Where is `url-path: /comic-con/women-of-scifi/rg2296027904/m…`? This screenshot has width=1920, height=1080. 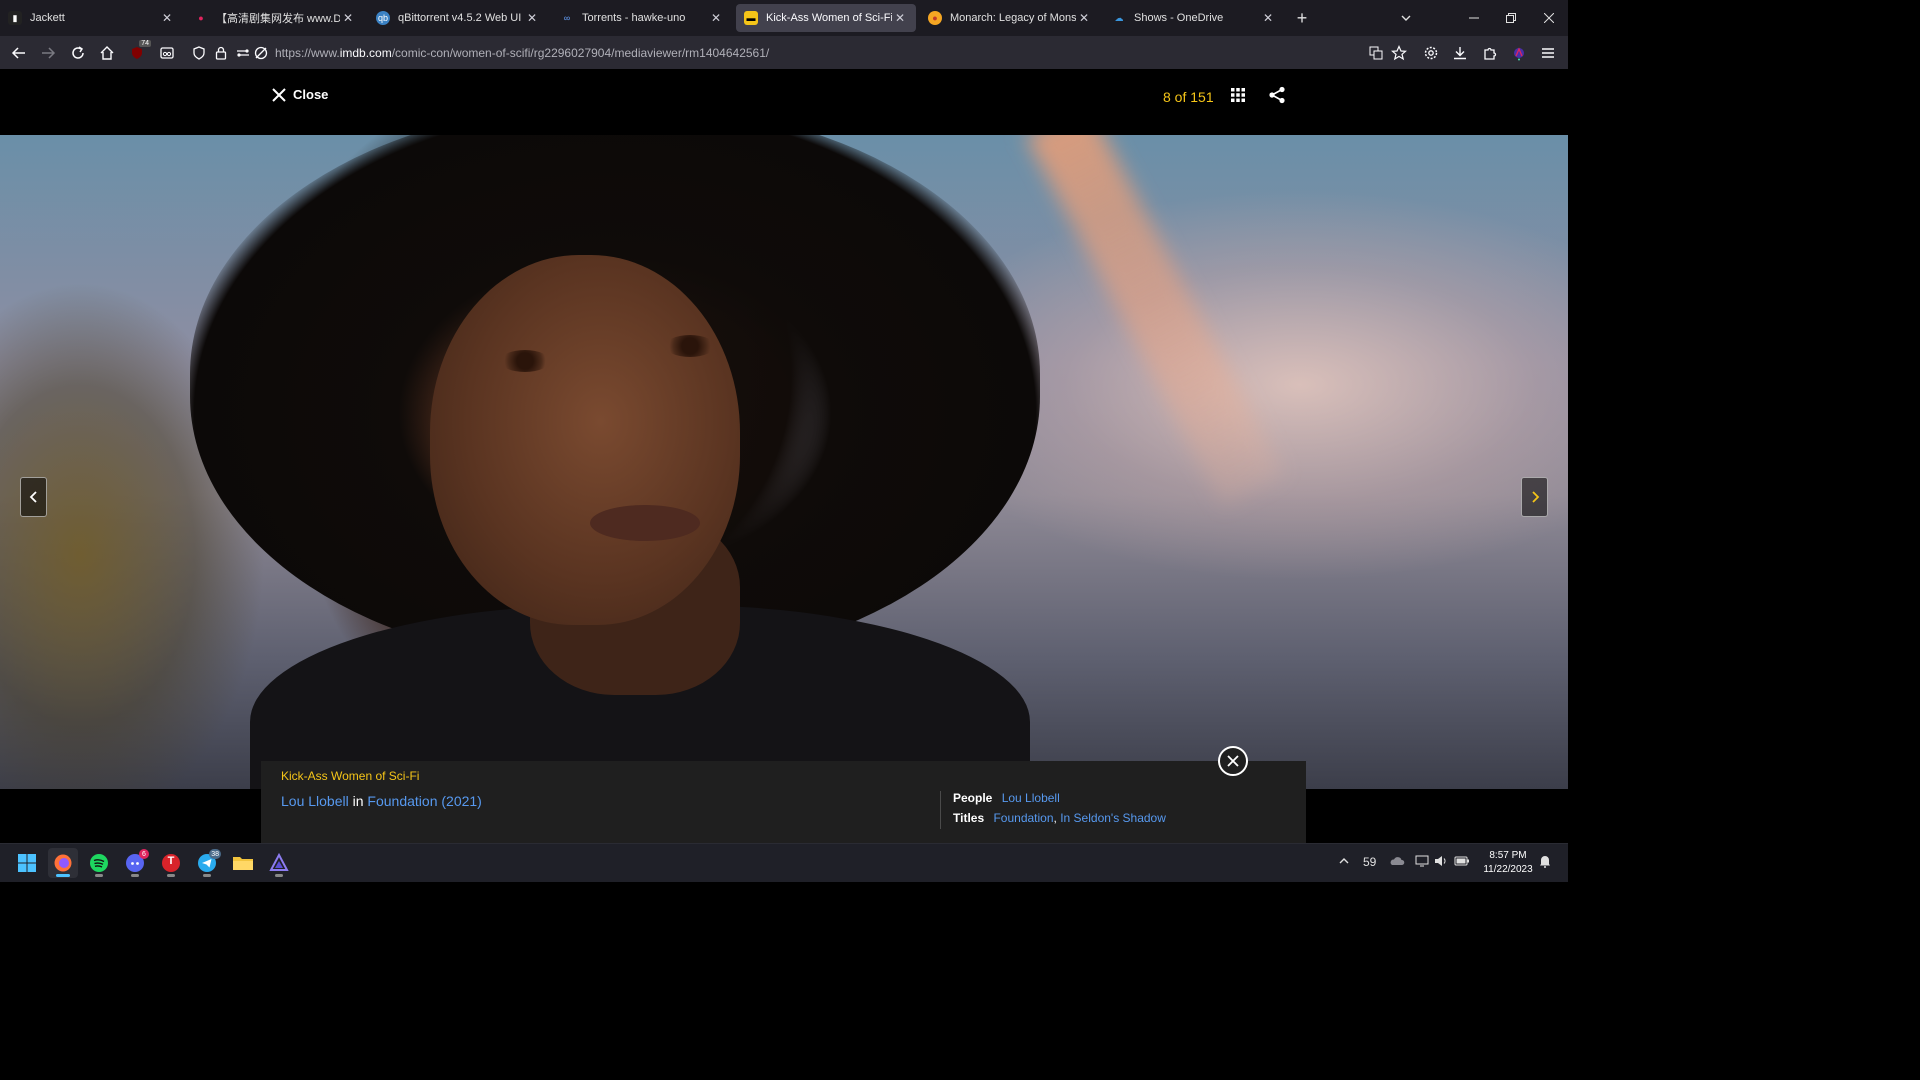
url-path: /comic-con/women-of-scifi/rg2296027904/m… is located at coordinates (580, 53).